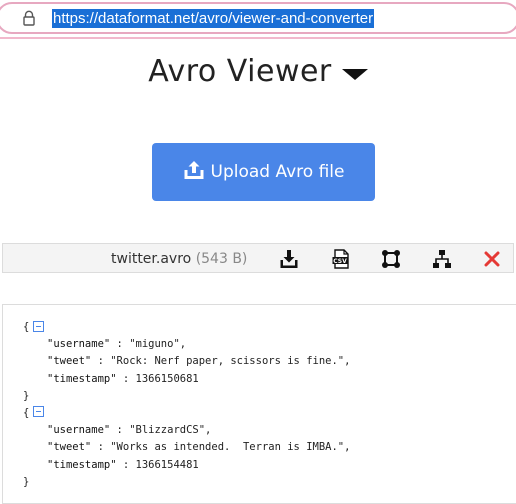  I want to click on file-info: twitter.avro (543 B), so click(179, 259).